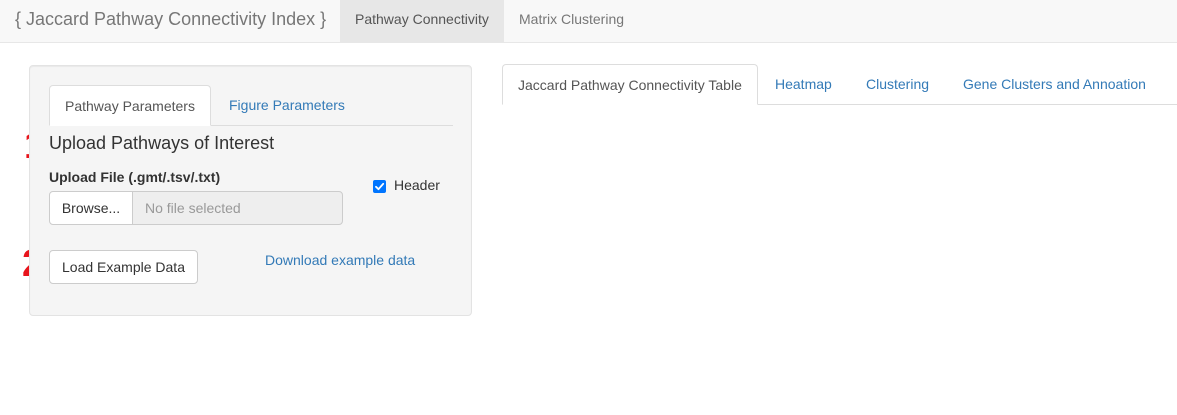 The image size is (1177, 415). I want to click on file-upload-input: Browse... No file selected, so click(196, 208).